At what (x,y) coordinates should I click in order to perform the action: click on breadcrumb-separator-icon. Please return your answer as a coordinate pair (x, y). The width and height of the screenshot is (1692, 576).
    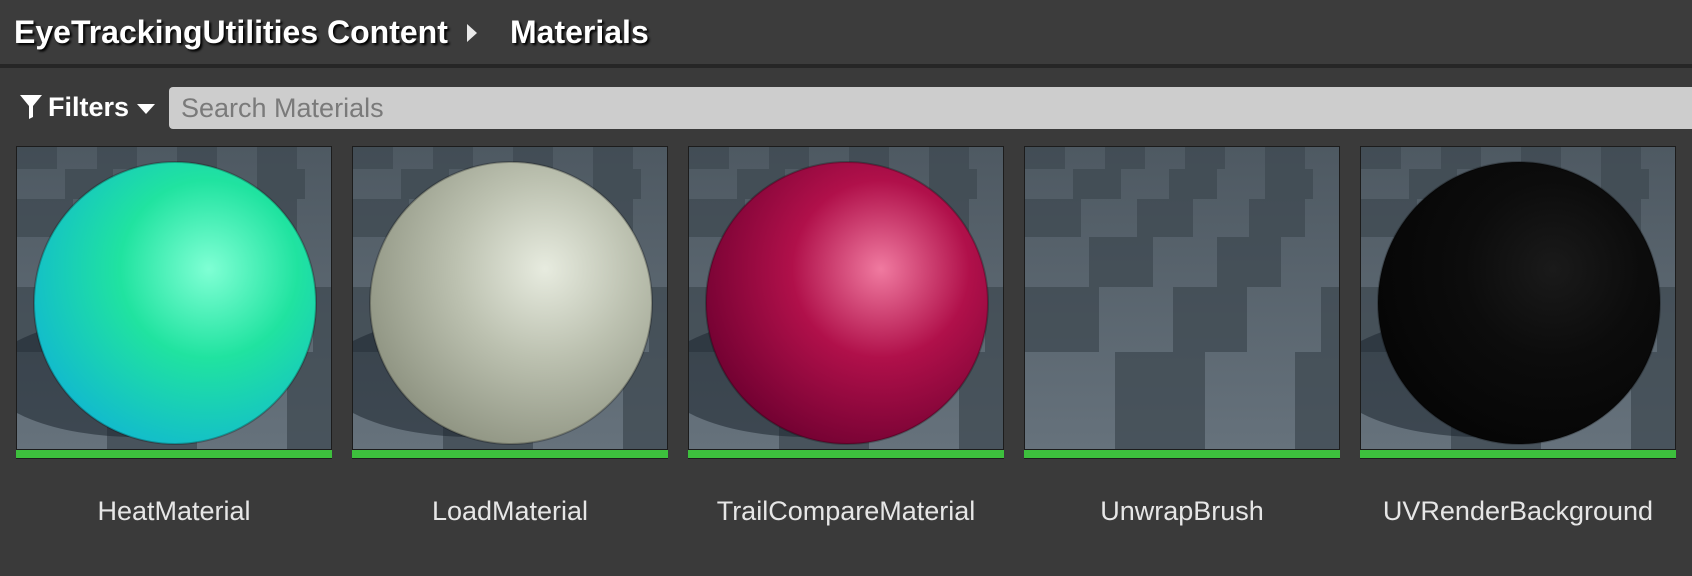
    Looking at the image, I should click on (472, 33).